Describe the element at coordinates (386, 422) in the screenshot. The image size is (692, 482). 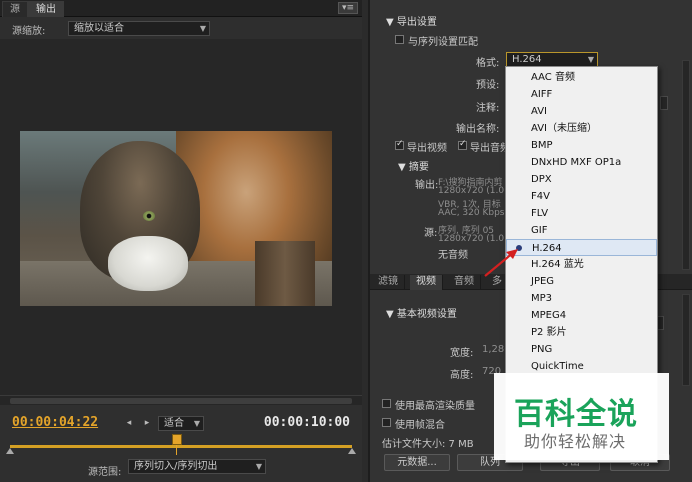
I see `frame-blending-checkbox` at that location.